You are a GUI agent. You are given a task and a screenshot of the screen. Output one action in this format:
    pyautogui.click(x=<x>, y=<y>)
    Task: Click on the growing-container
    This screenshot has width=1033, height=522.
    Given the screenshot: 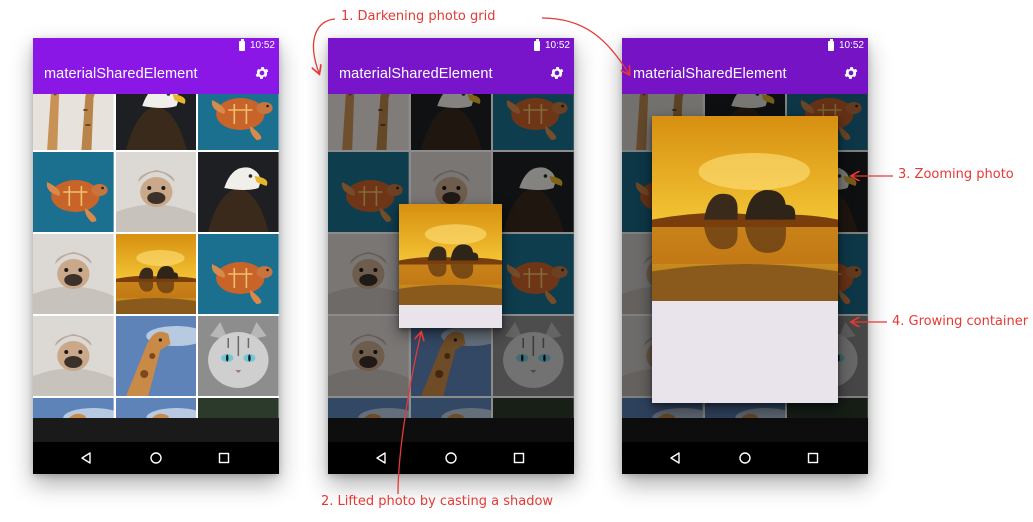 What is the action you would take?
    pyautogui.click(x=745, y=259)
    